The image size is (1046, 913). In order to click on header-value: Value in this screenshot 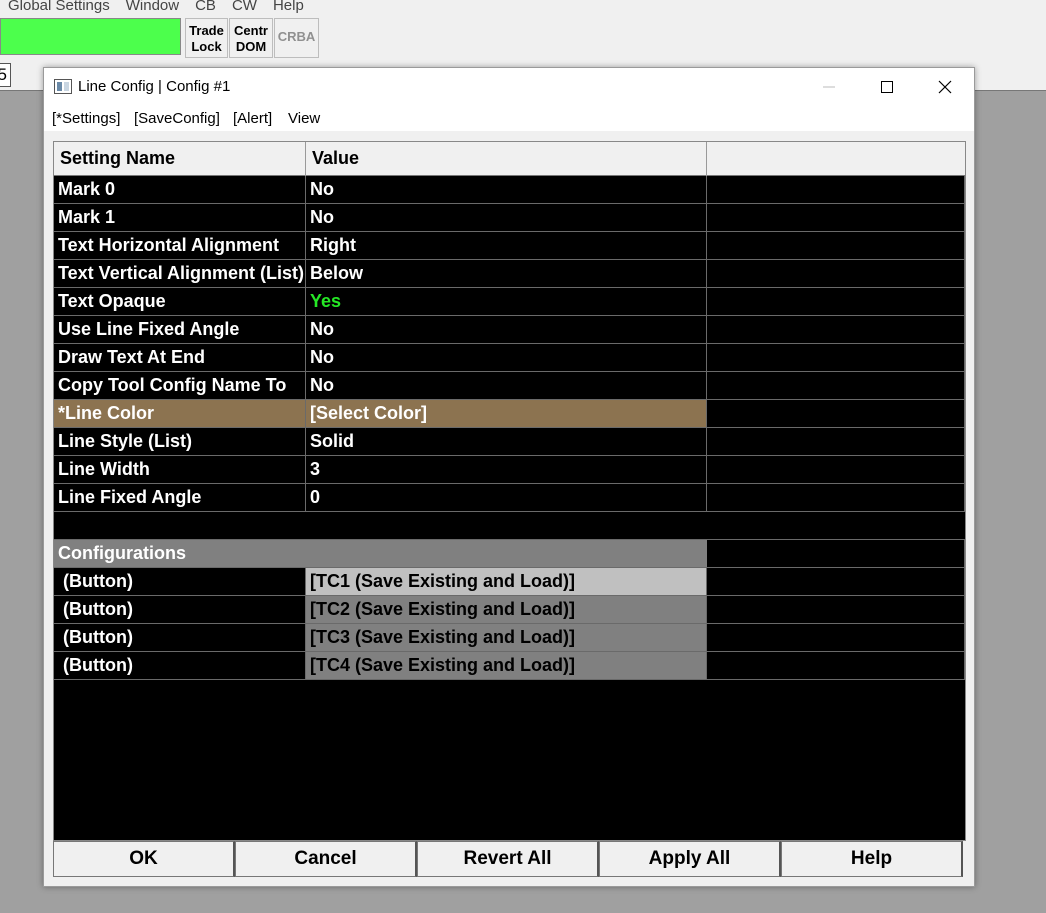, I will do `click(506, 159)`.